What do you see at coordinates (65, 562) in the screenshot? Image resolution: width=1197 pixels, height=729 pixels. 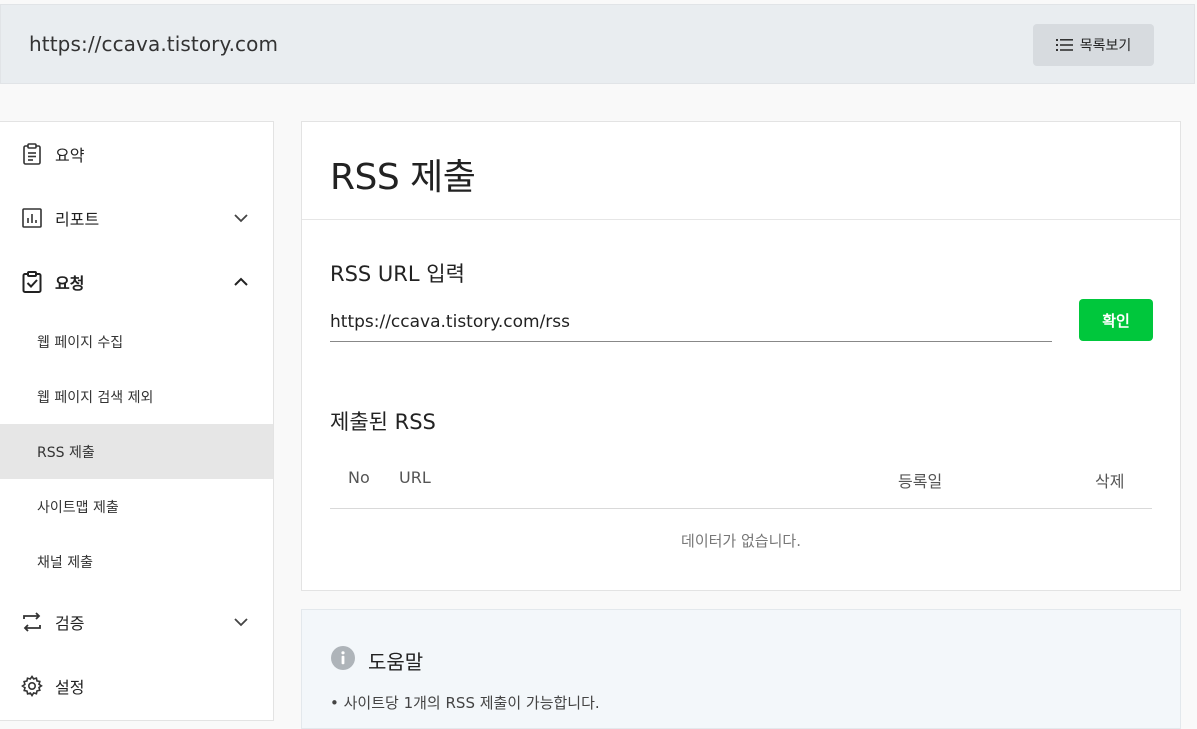 I see `sidebar-subitem-label: 채널 제출` at bounding box center [65, 562].